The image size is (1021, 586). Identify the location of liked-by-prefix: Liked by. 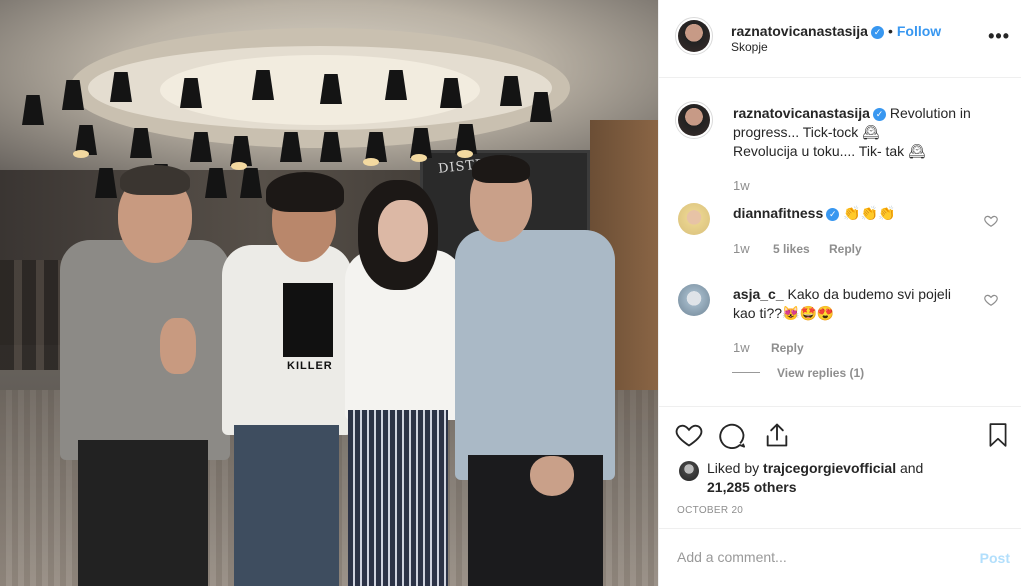
(733, 468).